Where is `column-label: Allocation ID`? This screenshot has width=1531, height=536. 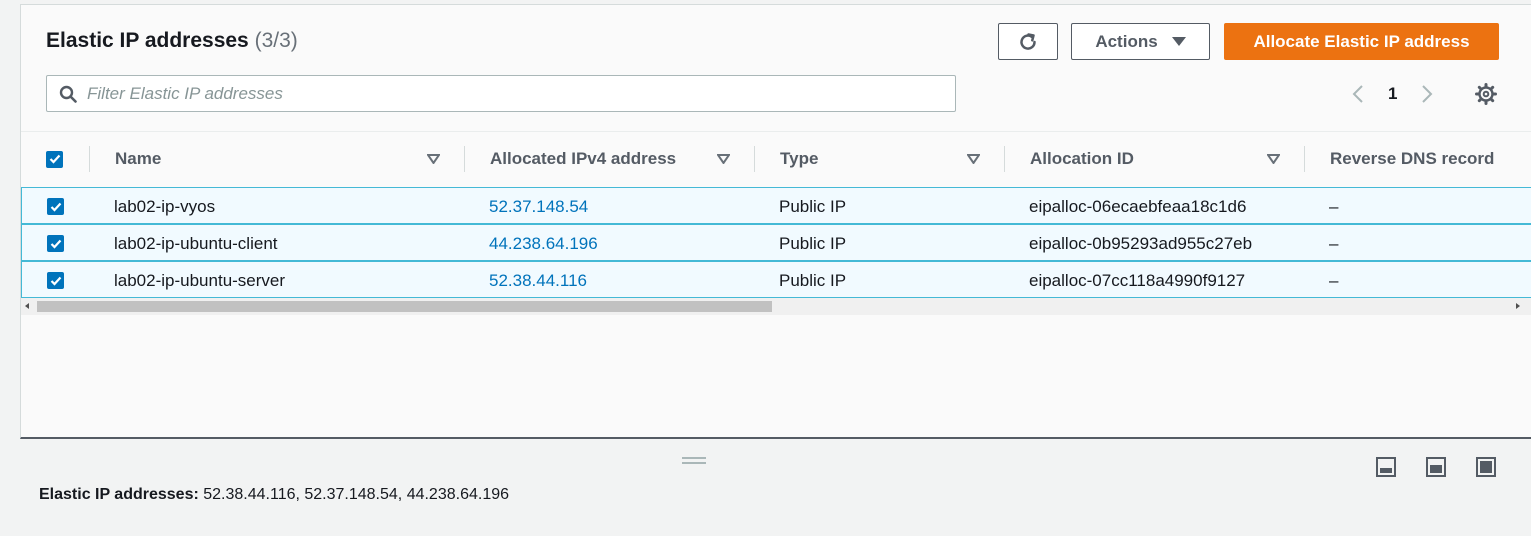 column-label: Allocation ID is located at coordinates (1082, 158).